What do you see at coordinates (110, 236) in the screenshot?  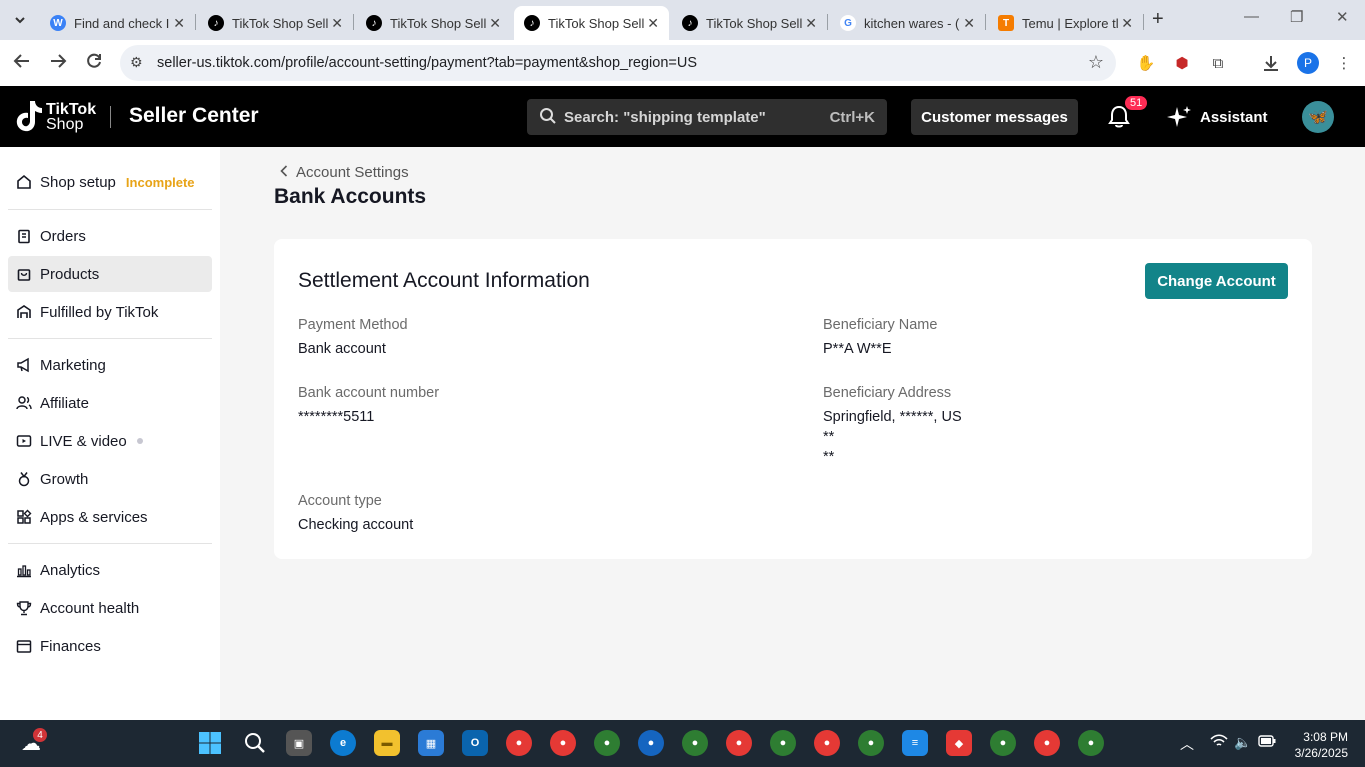 I see `sidebar-item-orders: Orders` at bounding box center [110, 236].